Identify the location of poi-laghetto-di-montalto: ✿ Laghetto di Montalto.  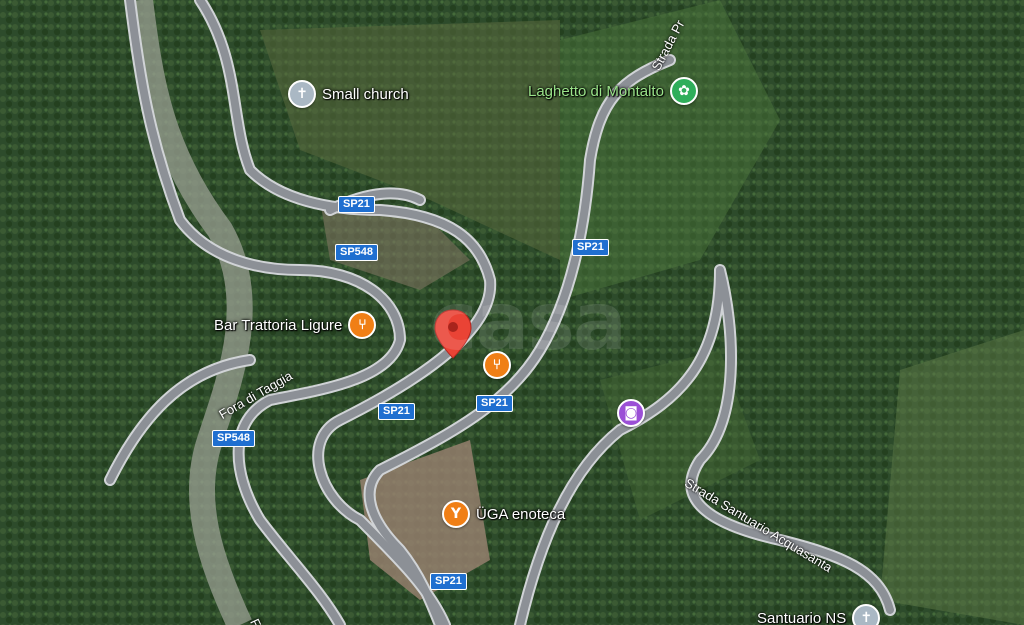
(613, 91).